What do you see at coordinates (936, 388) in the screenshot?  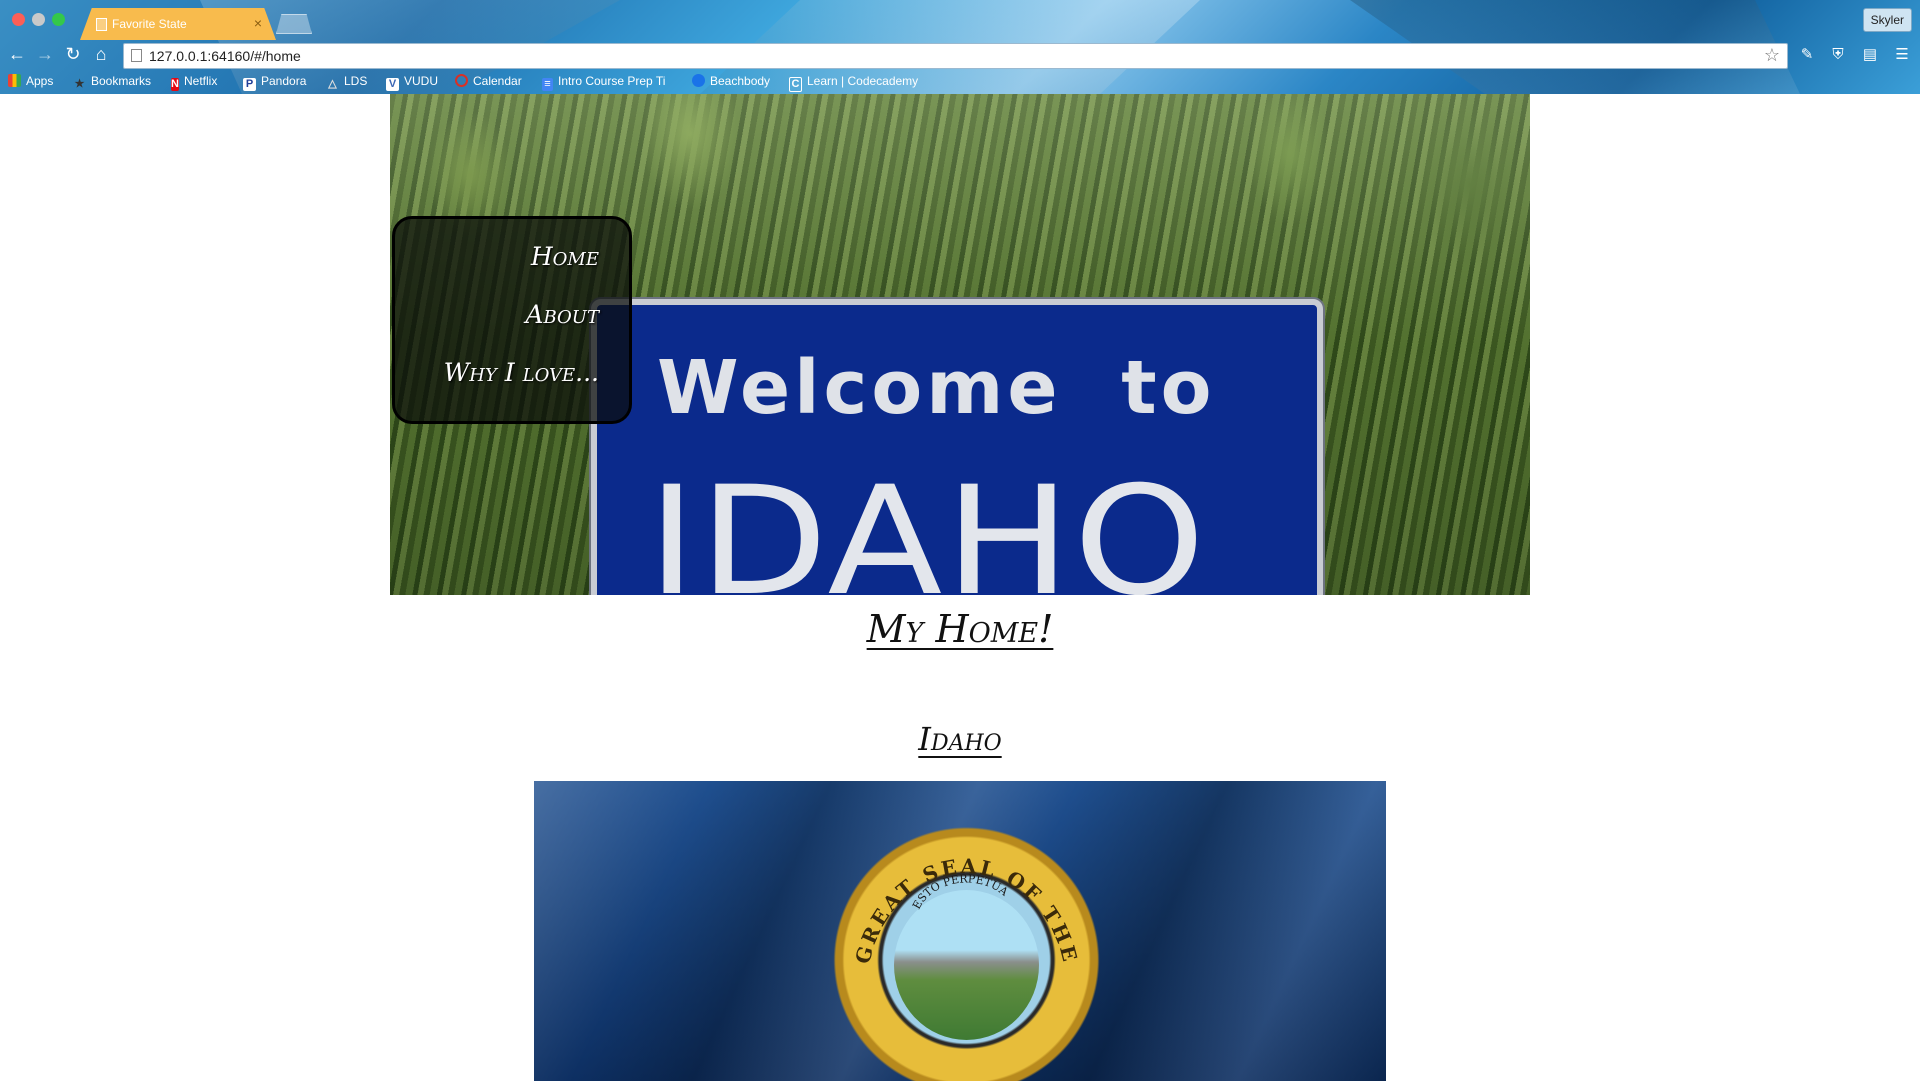 I see `sign-line-welcome: Welcome to` at bounding box center [936, 388].